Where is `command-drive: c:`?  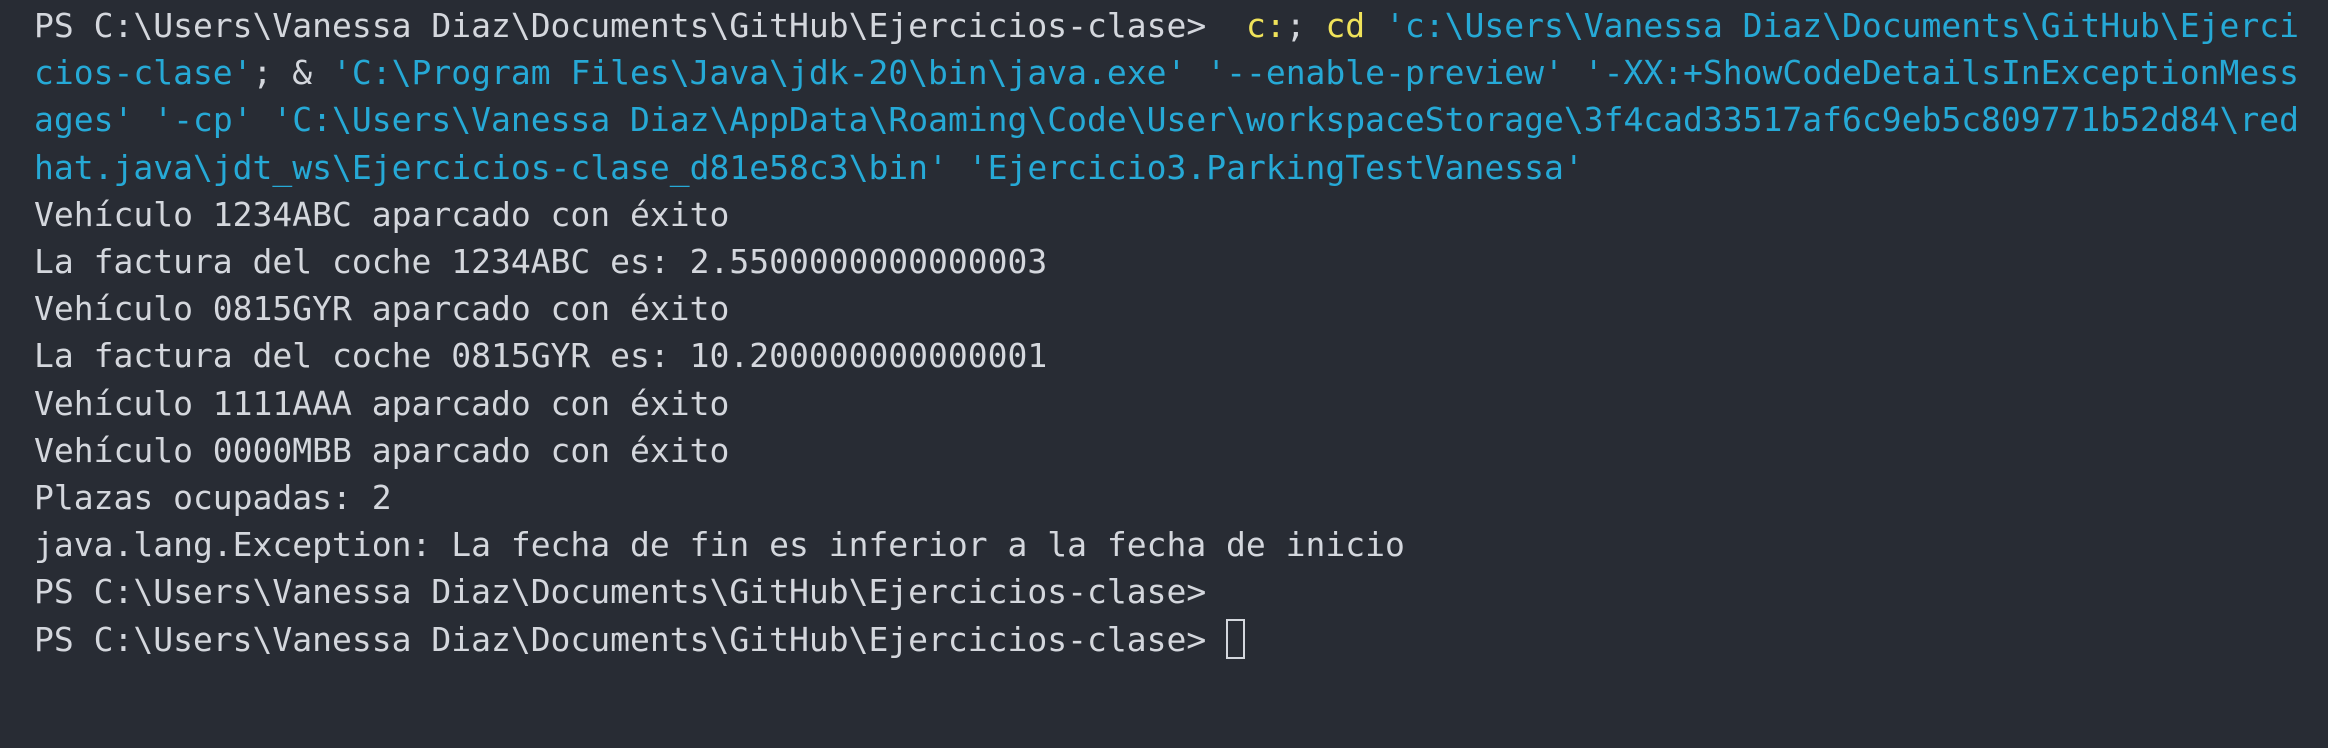 command-drive: c: is located at coordinates (1265, 25).